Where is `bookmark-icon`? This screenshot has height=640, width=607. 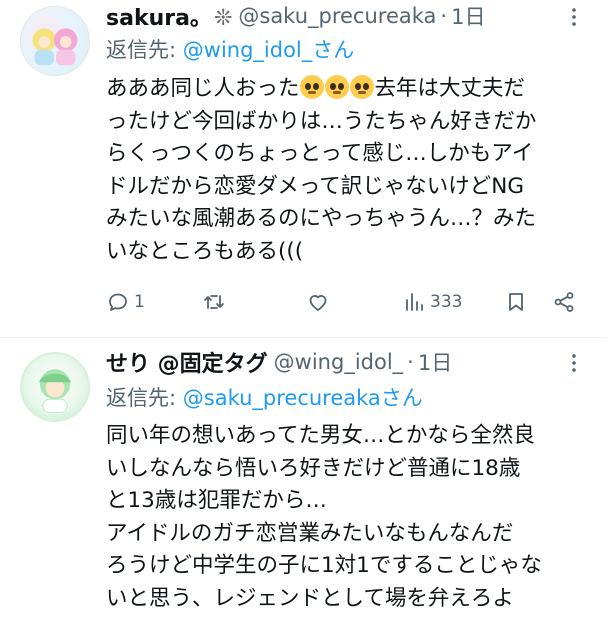
bookmark-icon is located at coordinates (516, 302).